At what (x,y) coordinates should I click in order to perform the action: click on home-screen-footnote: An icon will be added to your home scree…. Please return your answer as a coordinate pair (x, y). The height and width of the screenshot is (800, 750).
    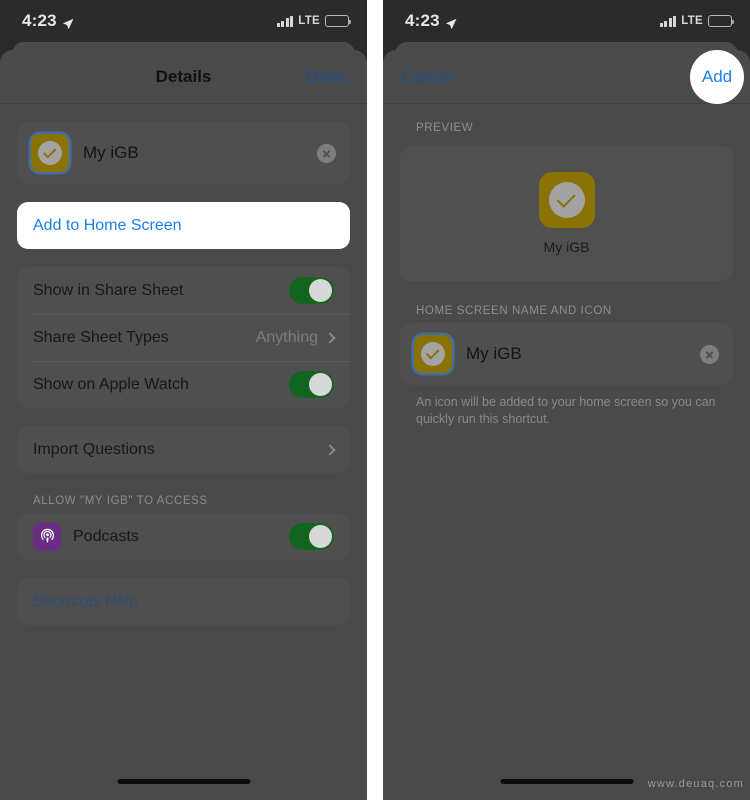
    Looking at the image, I should click on (566, 410).